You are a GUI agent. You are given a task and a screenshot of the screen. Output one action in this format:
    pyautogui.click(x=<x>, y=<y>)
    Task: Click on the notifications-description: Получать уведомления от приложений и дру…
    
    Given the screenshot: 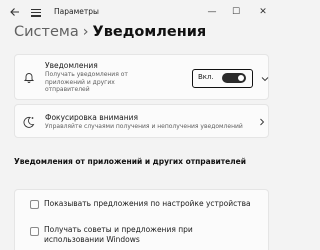 What is the action you would take?
    pyautogui.click(x=86, y=82)
    